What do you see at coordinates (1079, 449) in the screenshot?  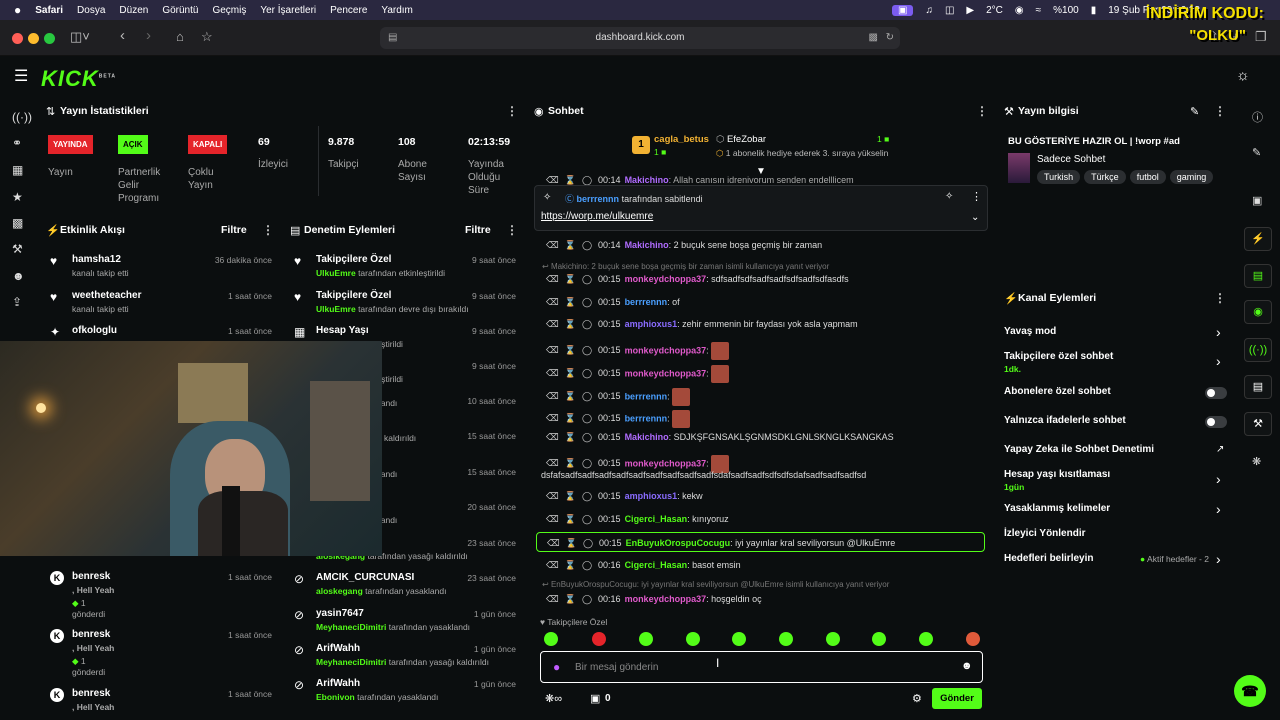 I see `channel-action-item: Yapay Zeka ile Sohbet Denetimi` at bounding box center [1079, 449].